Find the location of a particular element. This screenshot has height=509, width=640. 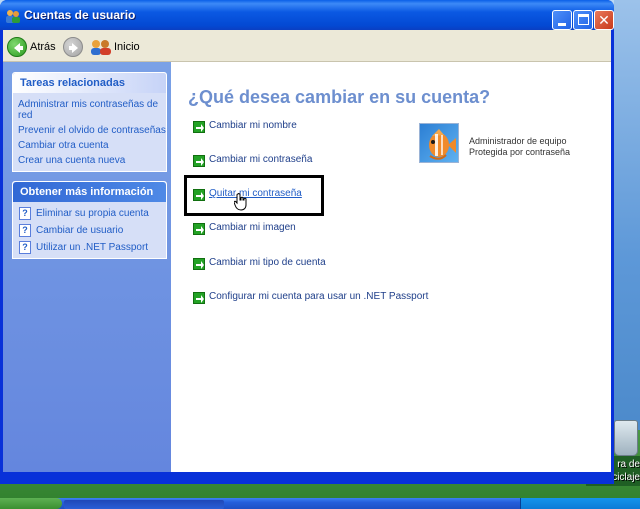

option-label: Cambiar mi tipo de cuenta is located at coordinates (267, 262).